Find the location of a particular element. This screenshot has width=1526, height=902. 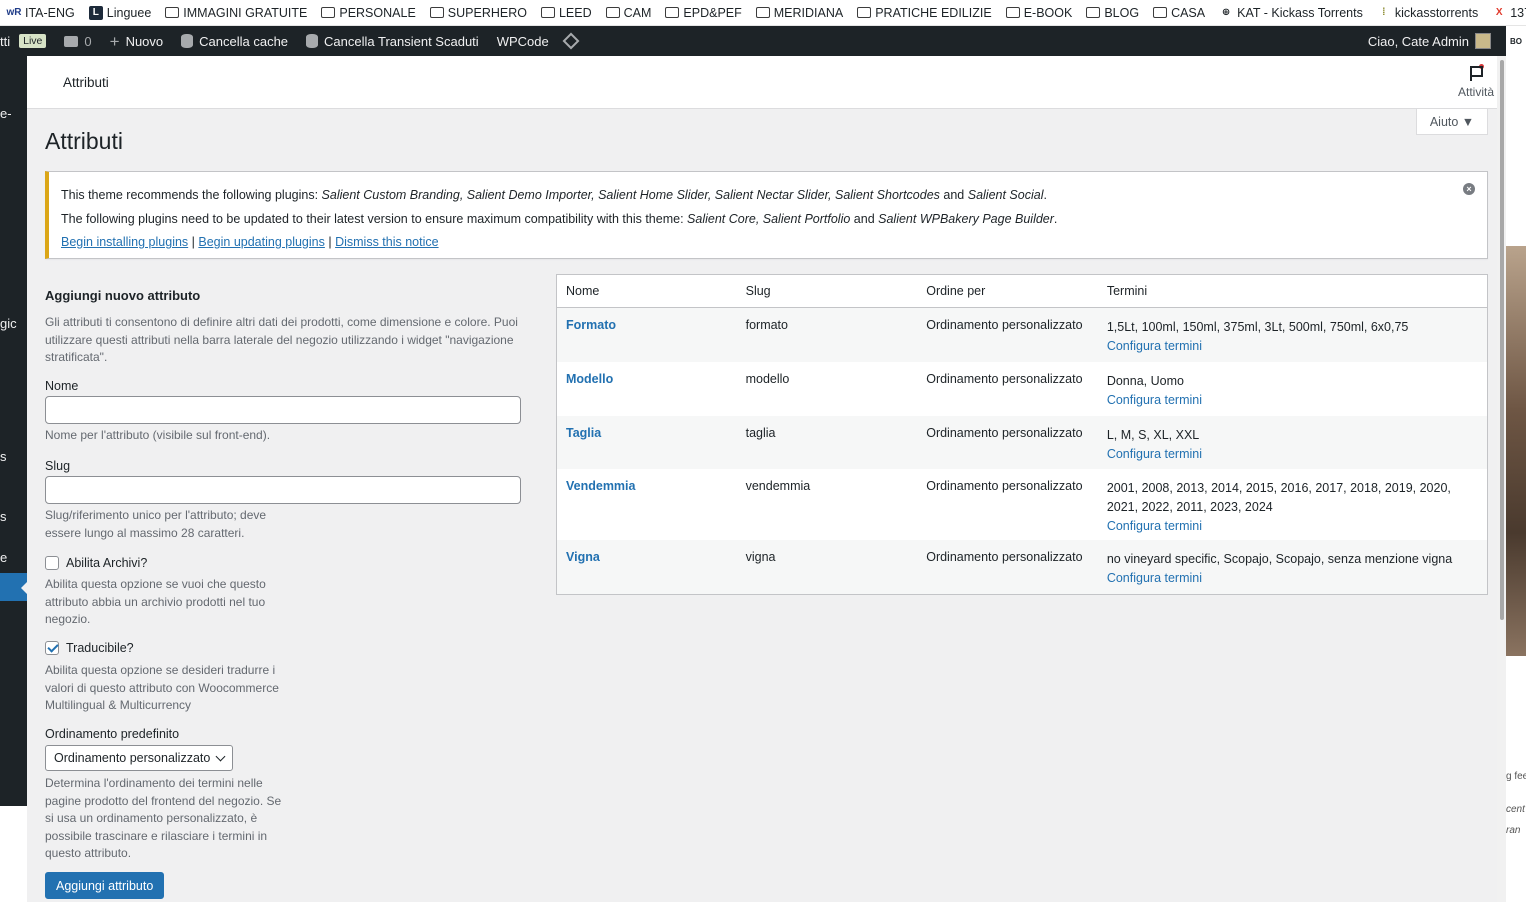

slug-label: Slug is located at coordinates (58, 466).